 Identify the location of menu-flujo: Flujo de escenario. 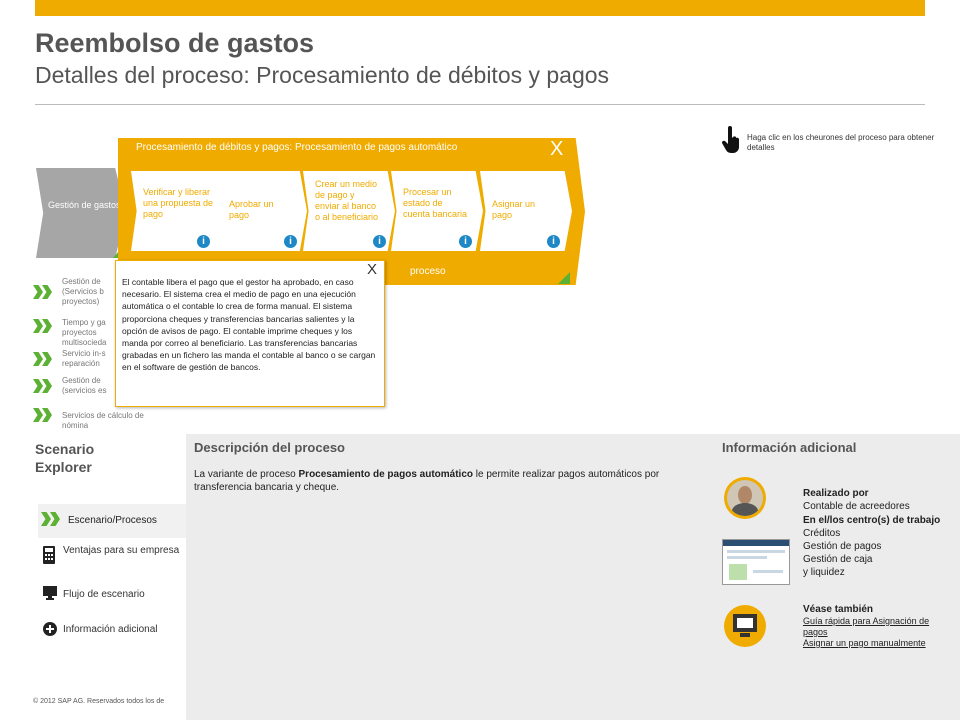
(112, 597).